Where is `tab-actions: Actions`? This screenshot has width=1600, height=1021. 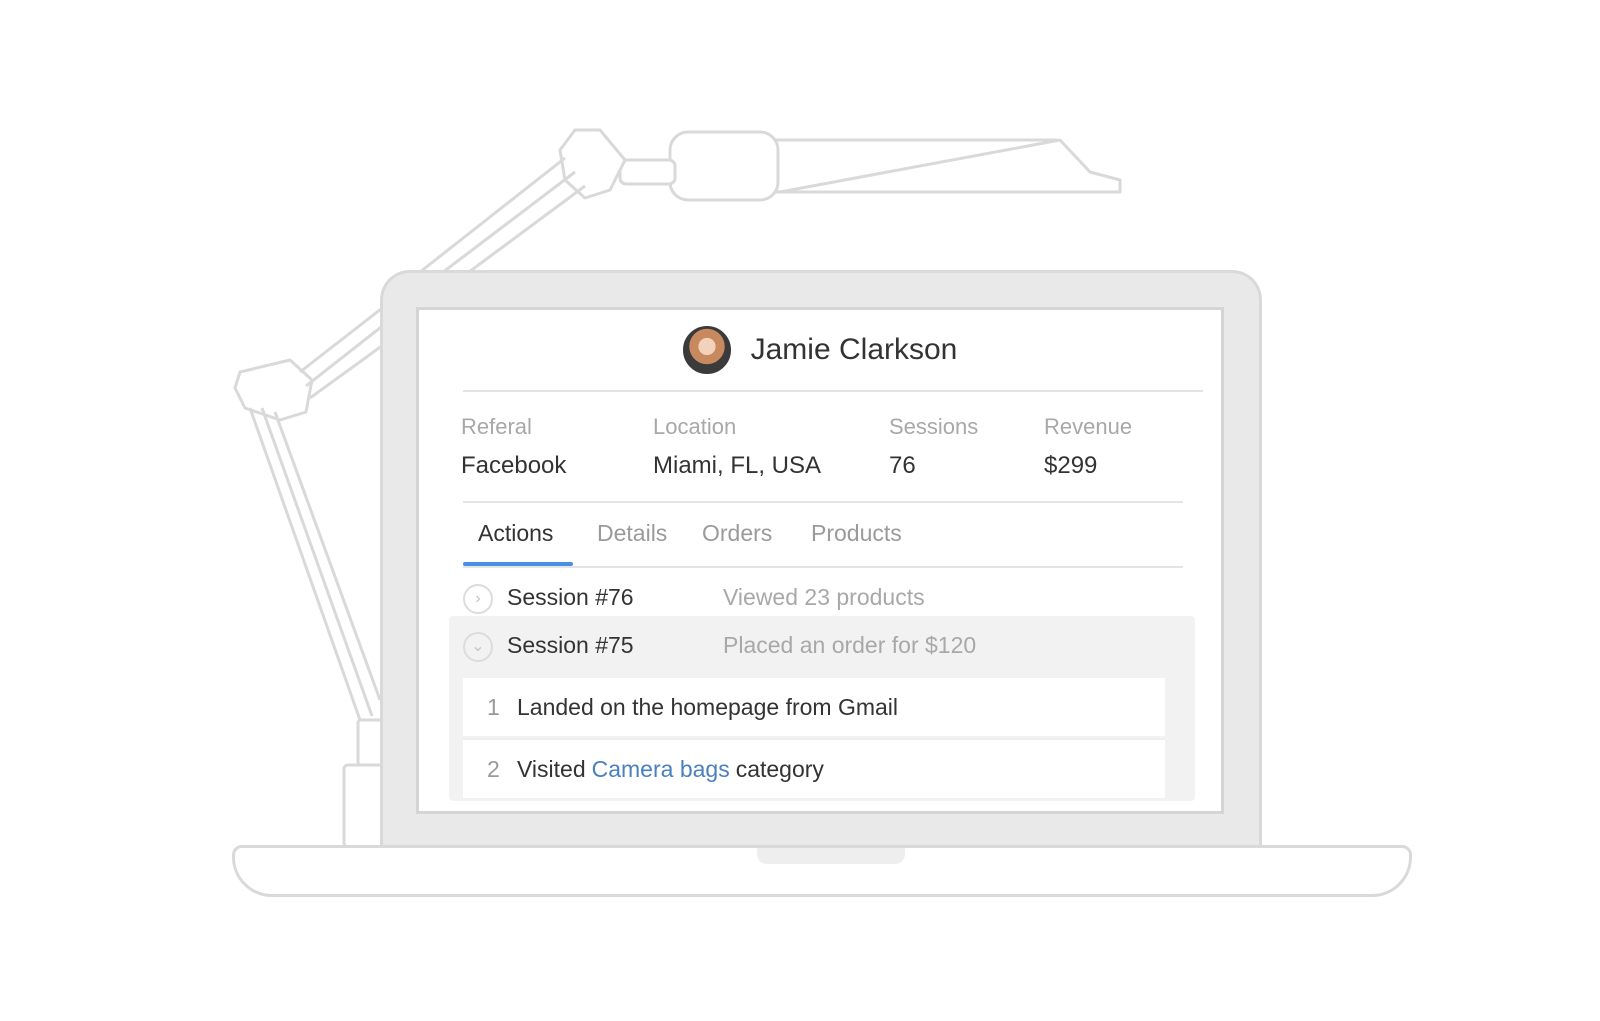
tab-actions: Actions is located at coordinates (515, 533).